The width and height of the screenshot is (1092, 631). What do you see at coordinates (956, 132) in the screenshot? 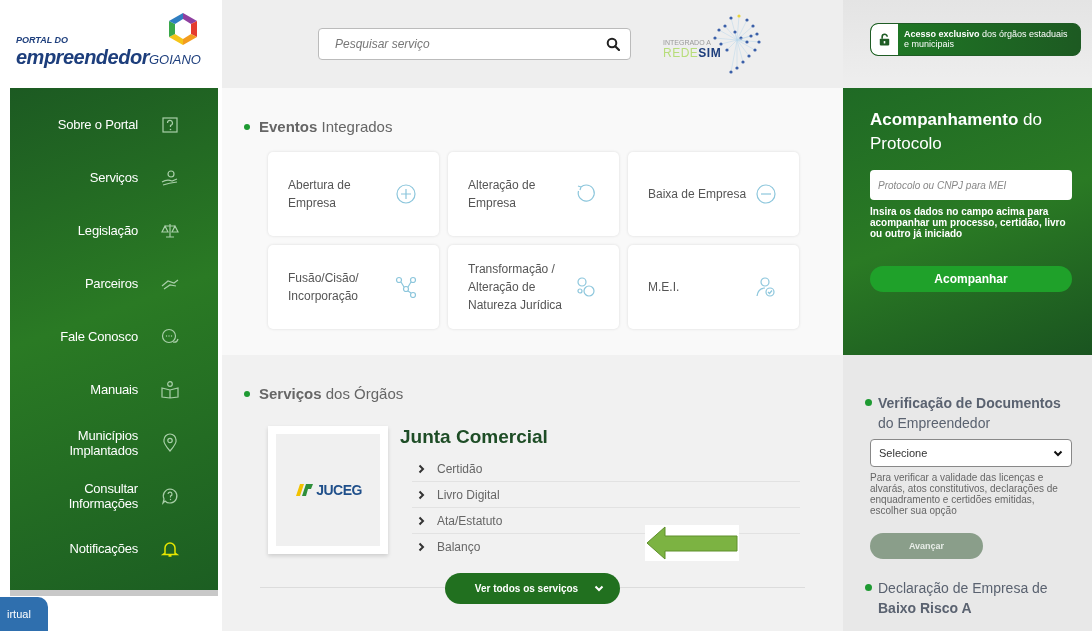
I see `panel-title: Acompanhamento do Protocolo` at bounding box center [956, 132].